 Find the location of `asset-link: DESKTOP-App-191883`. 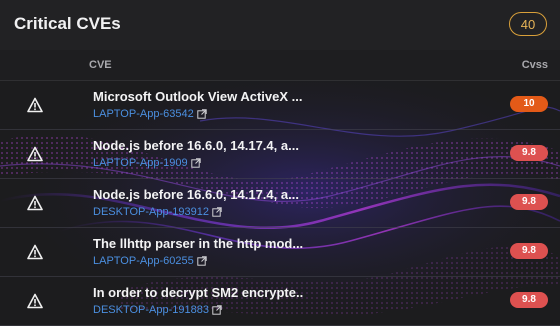

asset-link: DESKTOP-App-191883 is located at coordinates (157, 310).